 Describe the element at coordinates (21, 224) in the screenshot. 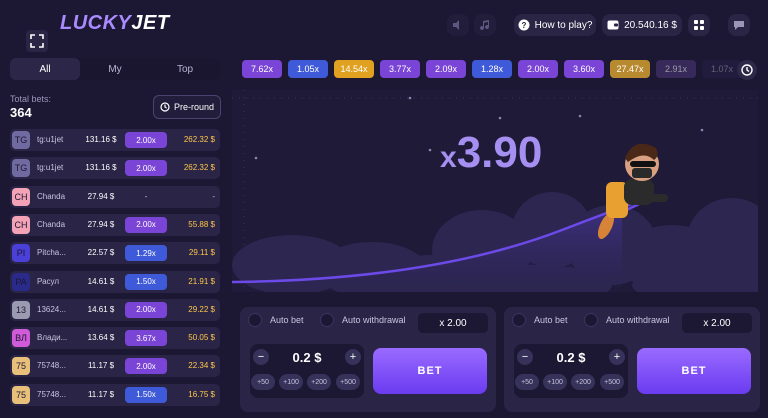

I see `avatar: CH` at that location.